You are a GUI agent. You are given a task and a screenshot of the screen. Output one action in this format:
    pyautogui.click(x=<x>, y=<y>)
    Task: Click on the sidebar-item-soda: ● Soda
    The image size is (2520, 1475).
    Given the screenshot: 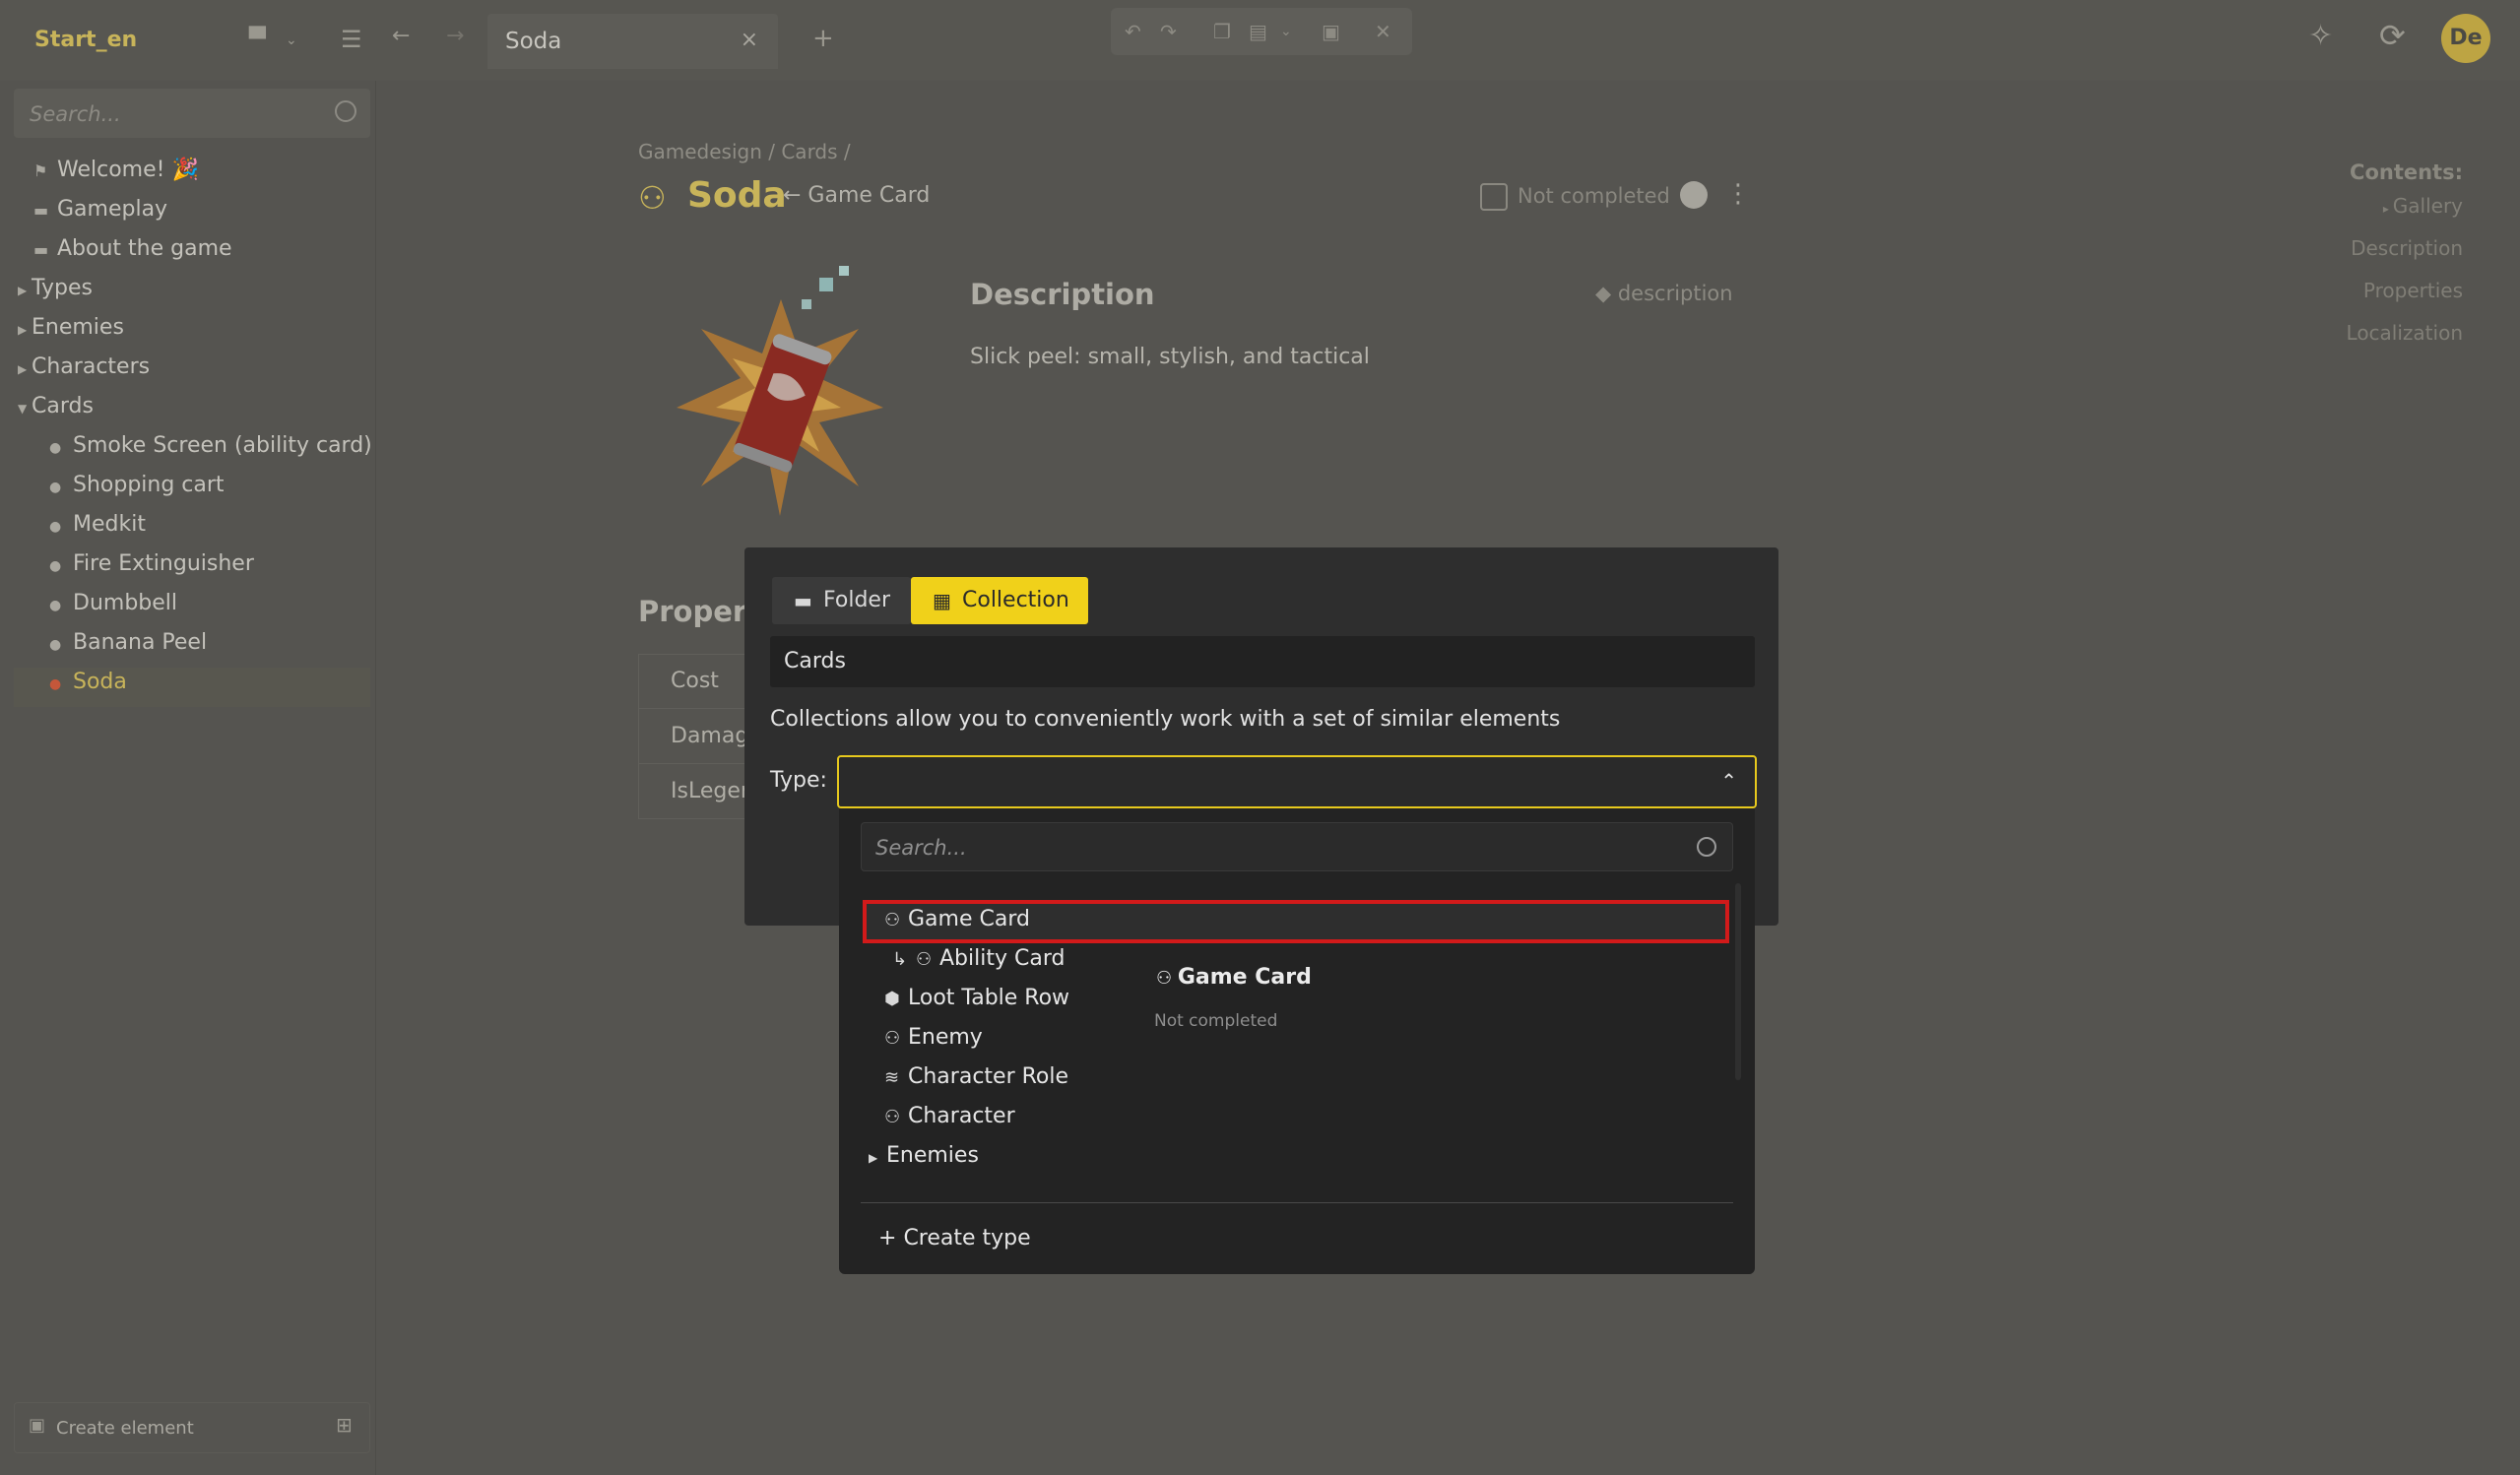 What is the action you would take?
    pyautogui.click(x=88, y=682)
    